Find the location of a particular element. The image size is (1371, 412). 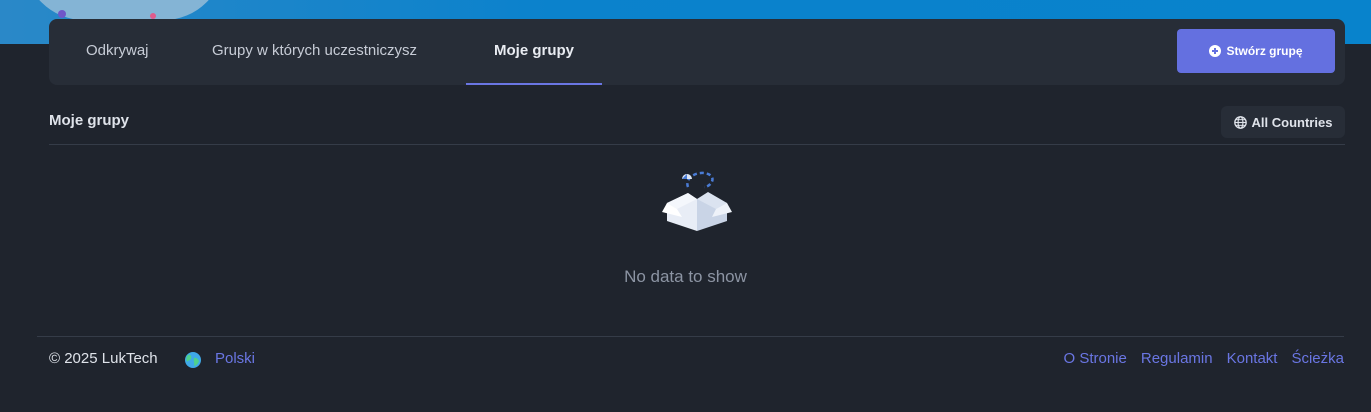

earth-icon is located at coordinates (193, 360).